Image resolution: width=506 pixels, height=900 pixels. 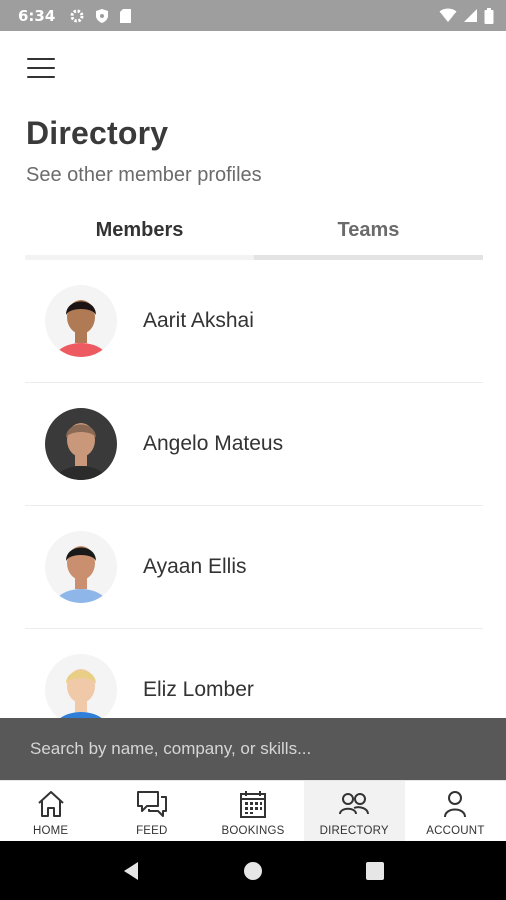 I want to click on settings-icon, so click(x=77, y=15).